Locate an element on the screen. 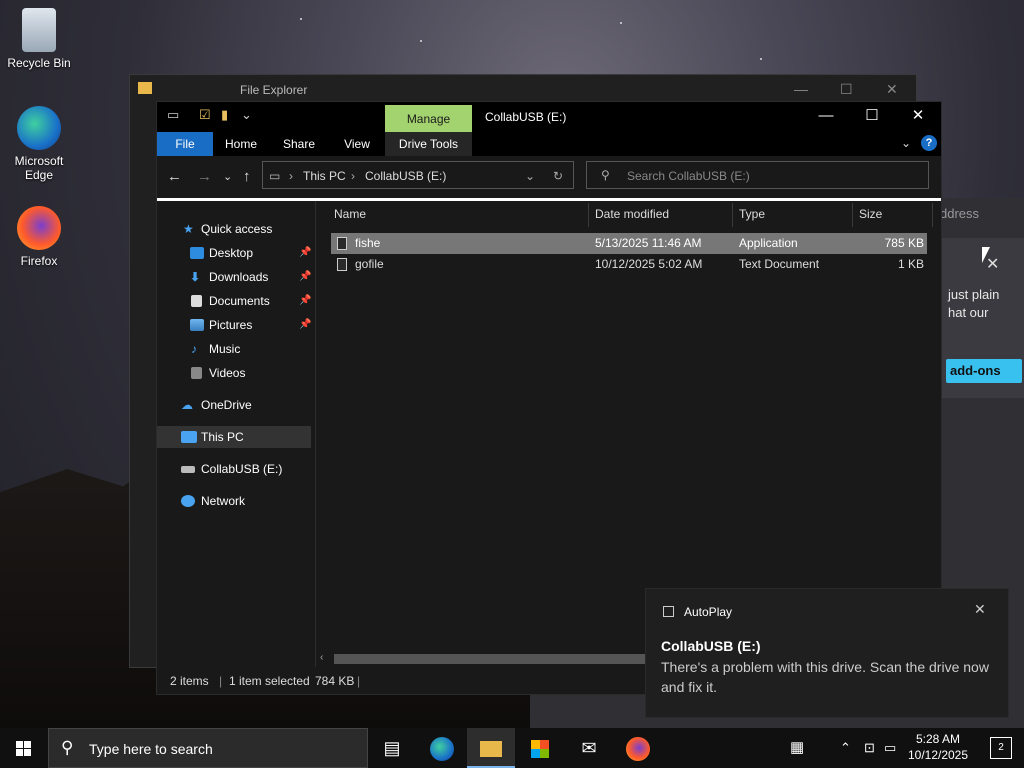 This screenshot has height=768, width=1024. minimize-icon: — is located at coordinates (801, 89).